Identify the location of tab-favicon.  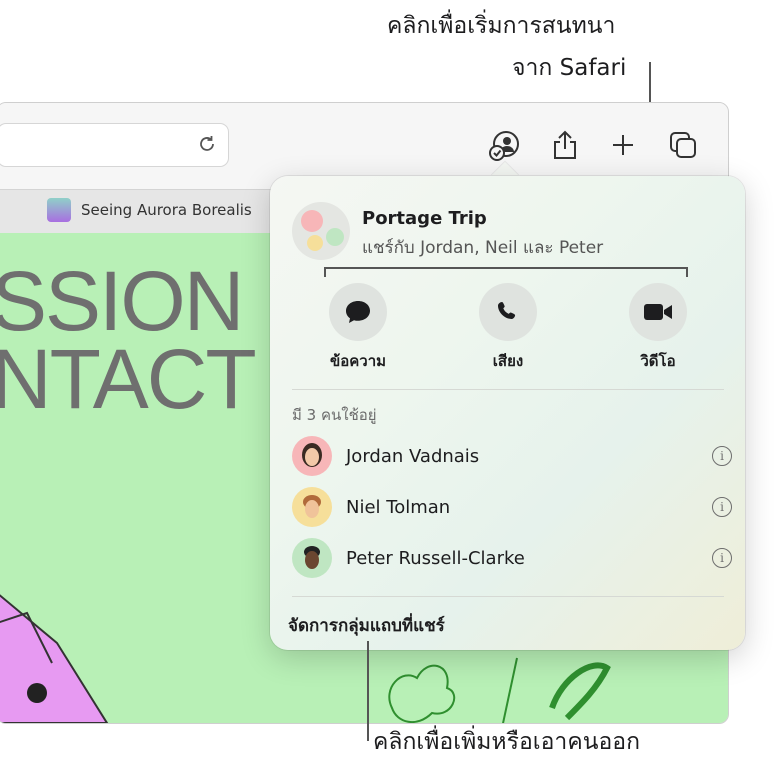
(59, 210).